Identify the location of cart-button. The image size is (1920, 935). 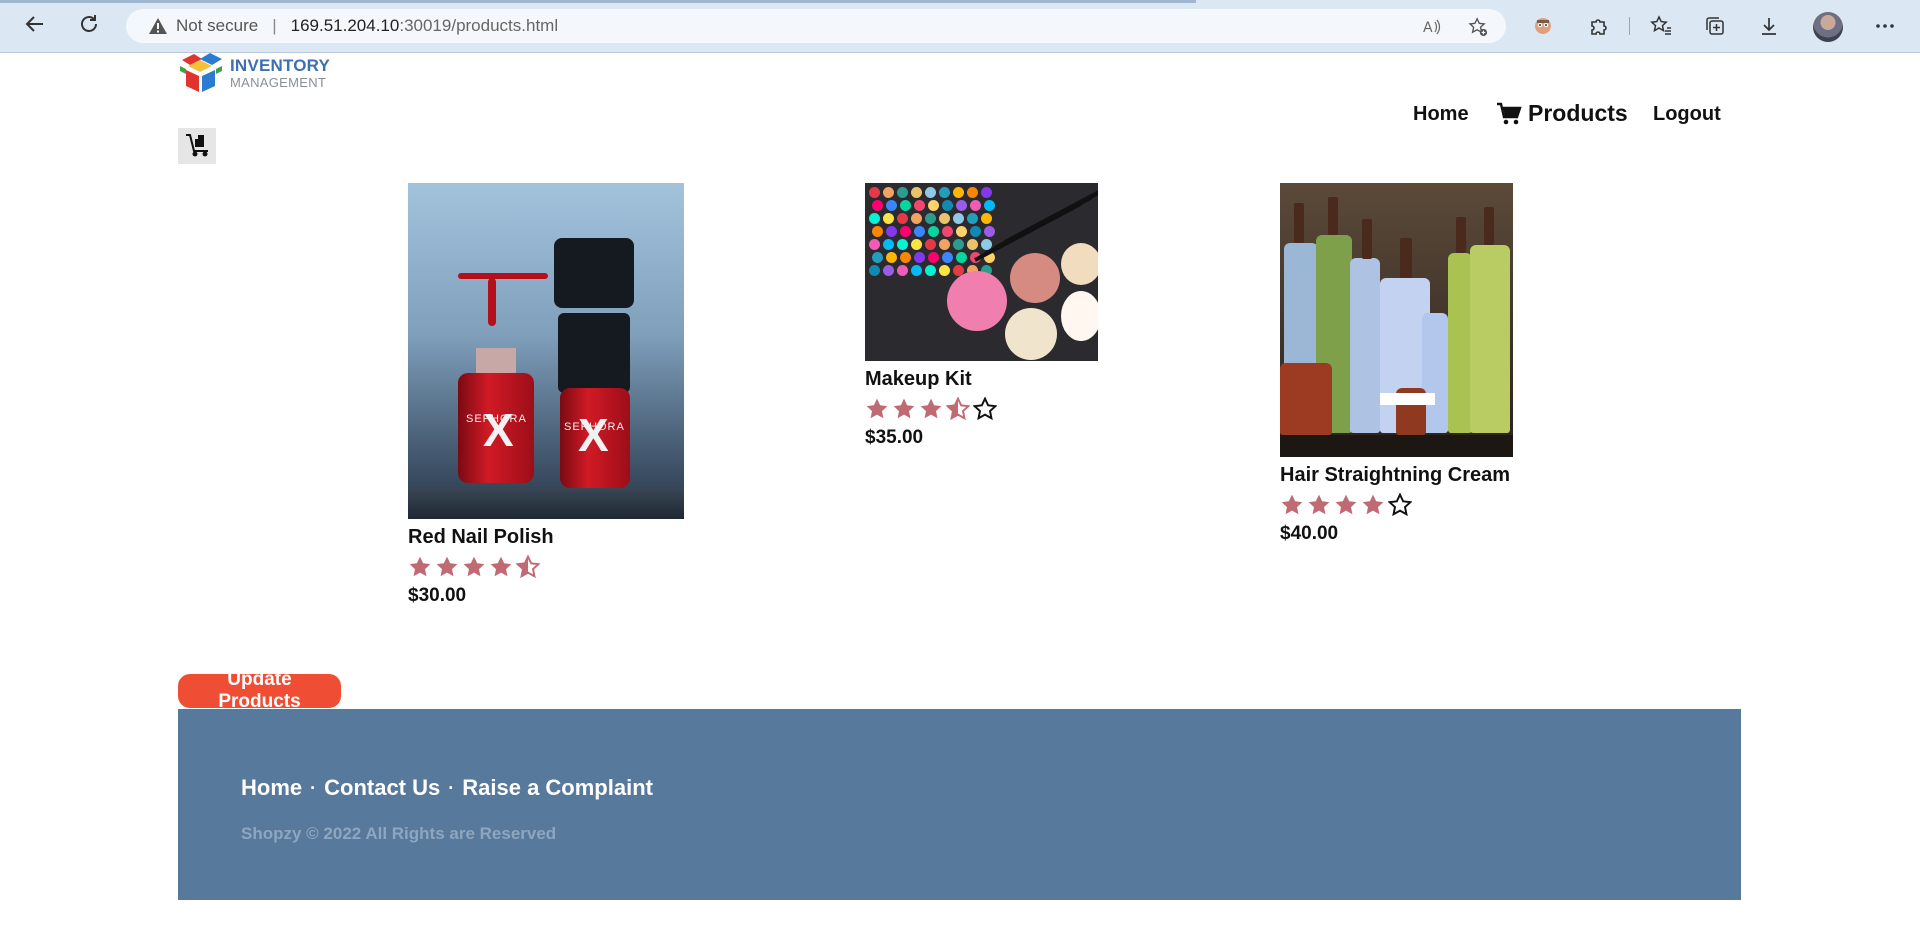
(197, 146).